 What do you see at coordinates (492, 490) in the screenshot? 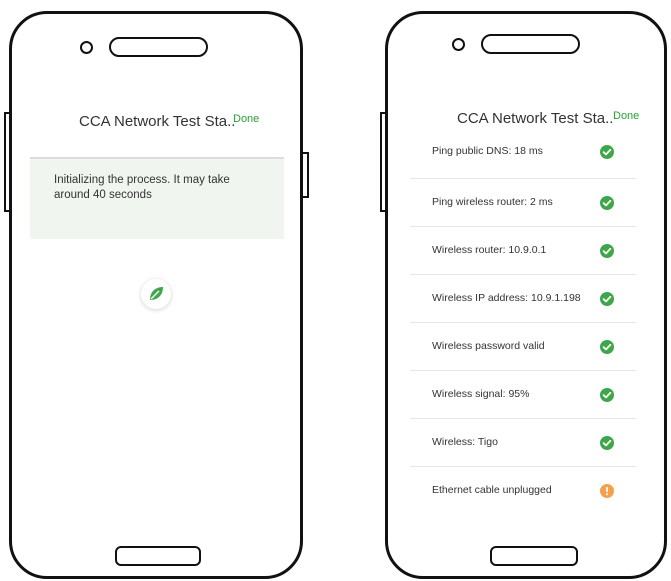
I see `result-label: Ethernet cable unplugged` at bounding box center [492, 490].